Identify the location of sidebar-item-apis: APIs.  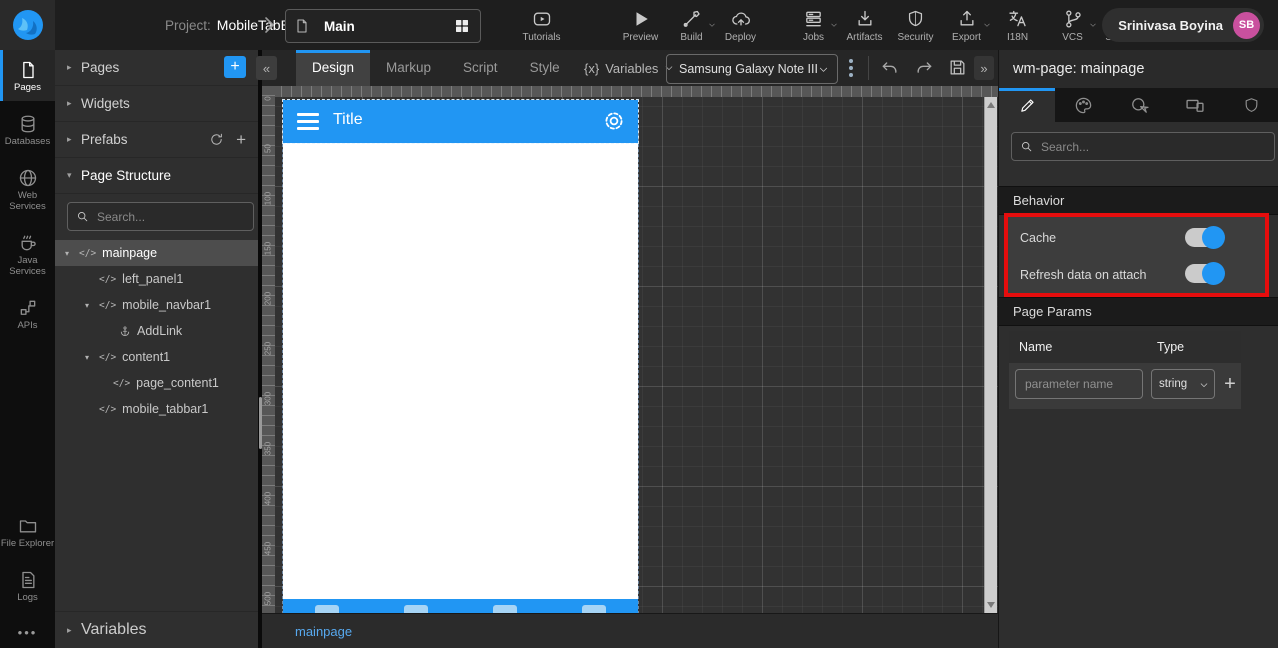
(27, 315).